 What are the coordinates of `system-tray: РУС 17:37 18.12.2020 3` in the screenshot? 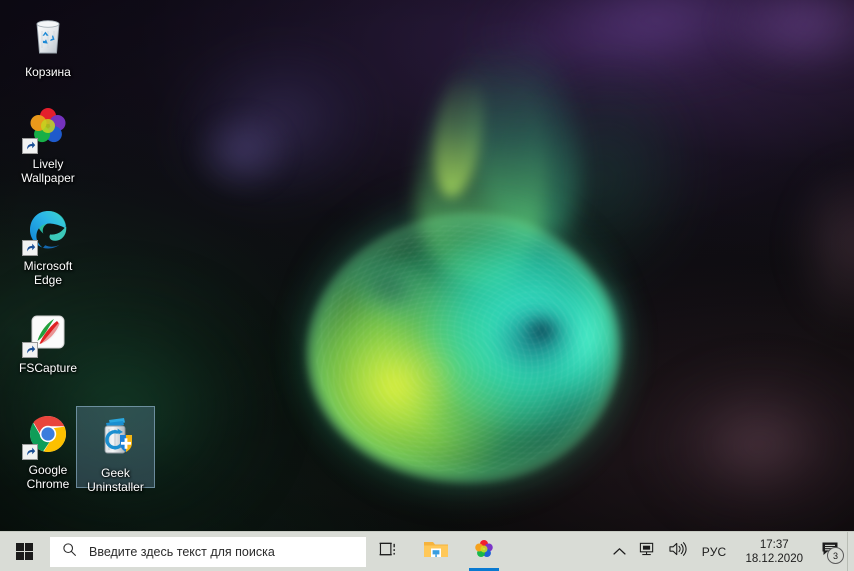 It's located at (730, 551).